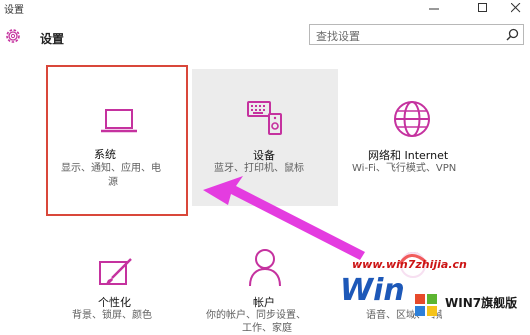 The width and height of the screenshot is (530, 335). Describe the element at coordinates (481, 303) in the screenshot. I see `watermark-badge: WIN7旗舰版` at that location.